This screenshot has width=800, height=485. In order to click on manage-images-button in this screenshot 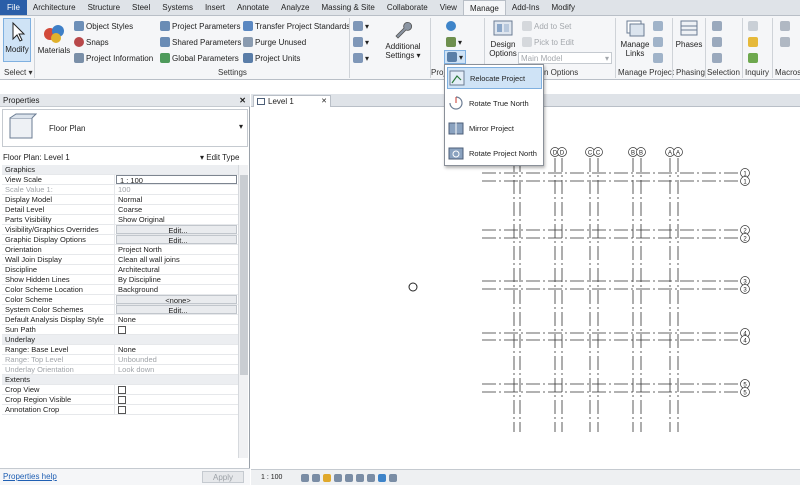, I will do `click(658, 26)`.